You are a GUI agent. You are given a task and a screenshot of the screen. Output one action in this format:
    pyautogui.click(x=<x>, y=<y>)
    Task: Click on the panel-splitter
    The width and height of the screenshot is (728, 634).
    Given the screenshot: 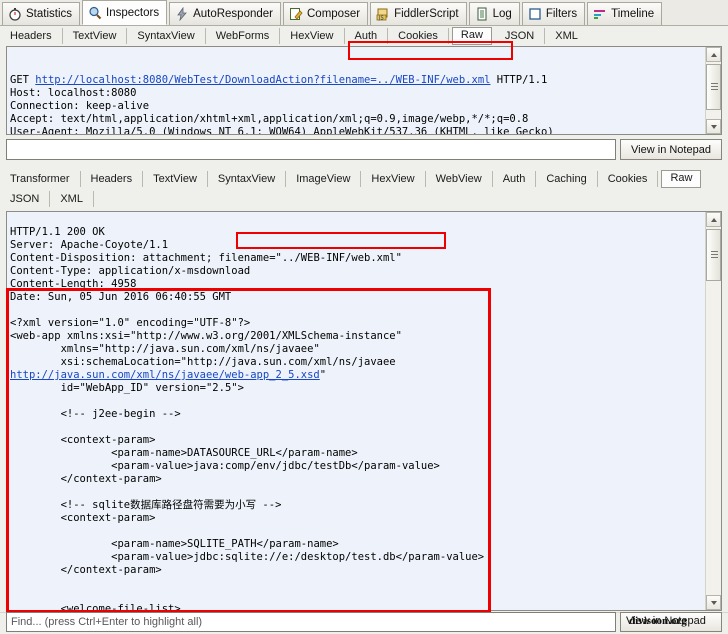 What is the action you would take?
    pyautogui.click(x=364, y=164)
    